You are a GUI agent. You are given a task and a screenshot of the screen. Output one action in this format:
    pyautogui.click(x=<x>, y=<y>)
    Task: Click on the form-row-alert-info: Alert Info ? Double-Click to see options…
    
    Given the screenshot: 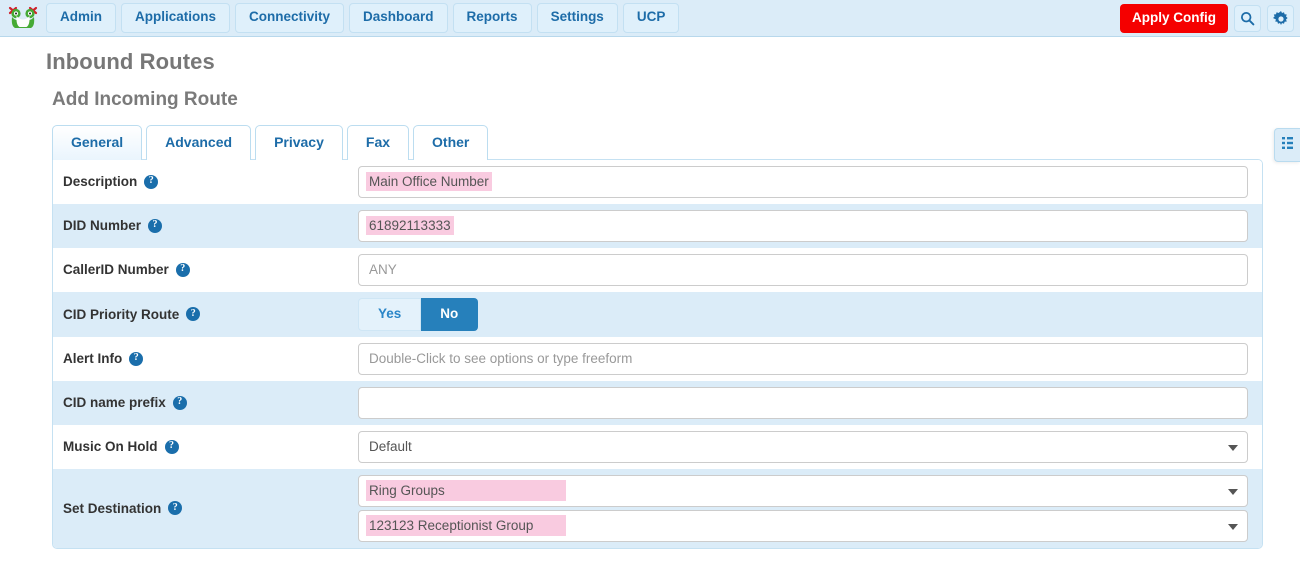 What is the action you would take?
    pyautogui.click(x=657, y=358)
    